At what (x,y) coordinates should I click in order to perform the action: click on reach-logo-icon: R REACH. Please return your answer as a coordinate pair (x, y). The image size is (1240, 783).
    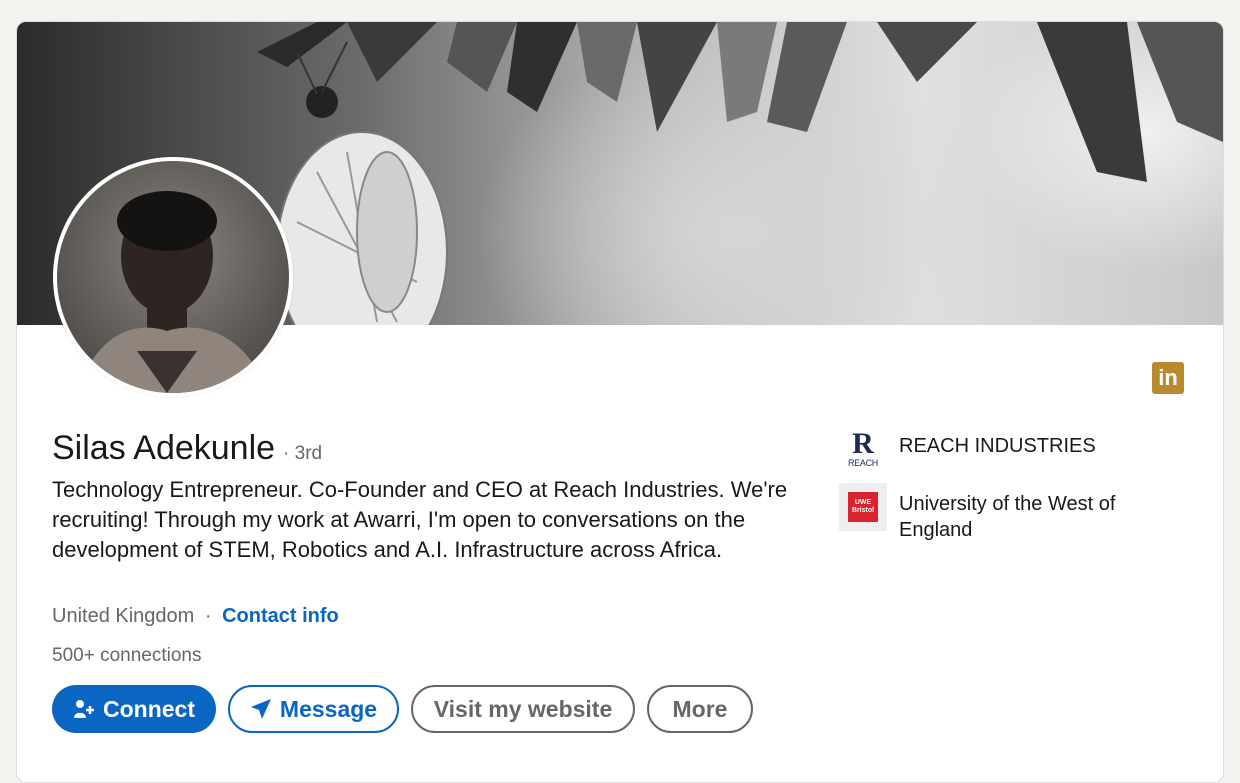
    Looking at the image, I should click on (863, 449).